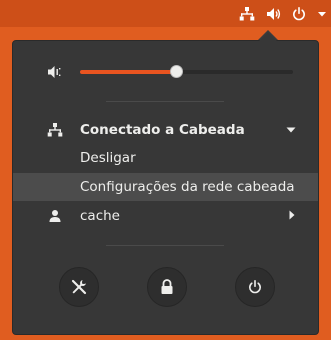 Image resolution: width=331 pixels, height=340 pixels. I want to click on user-name-label: cache, so click(100, 216).